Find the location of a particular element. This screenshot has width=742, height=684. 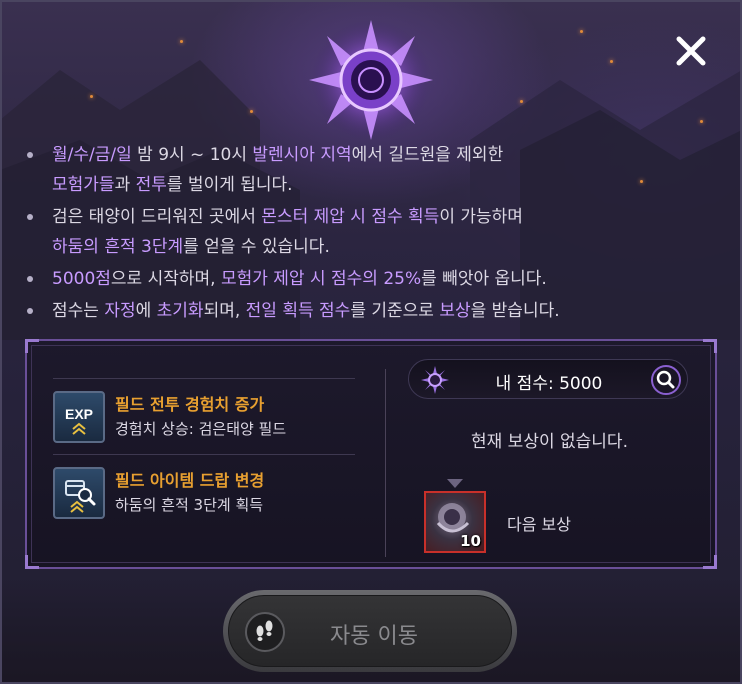

info-text: 를 빼앗아 옵니다. is located at coordinates (484, 279).